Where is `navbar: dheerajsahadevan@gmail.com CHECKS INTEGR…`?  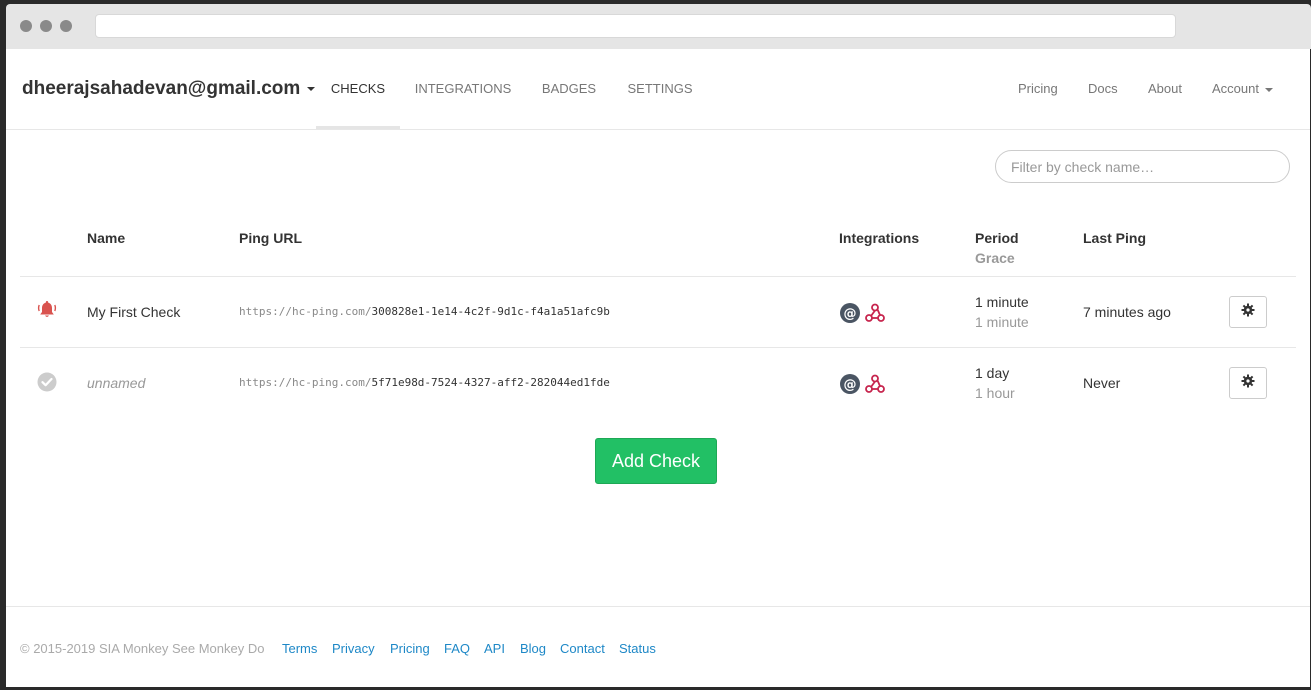
navbar: dheerajsahadevan@gmail.com CHECKS INTEGR… is located at coordinates (658, 89).